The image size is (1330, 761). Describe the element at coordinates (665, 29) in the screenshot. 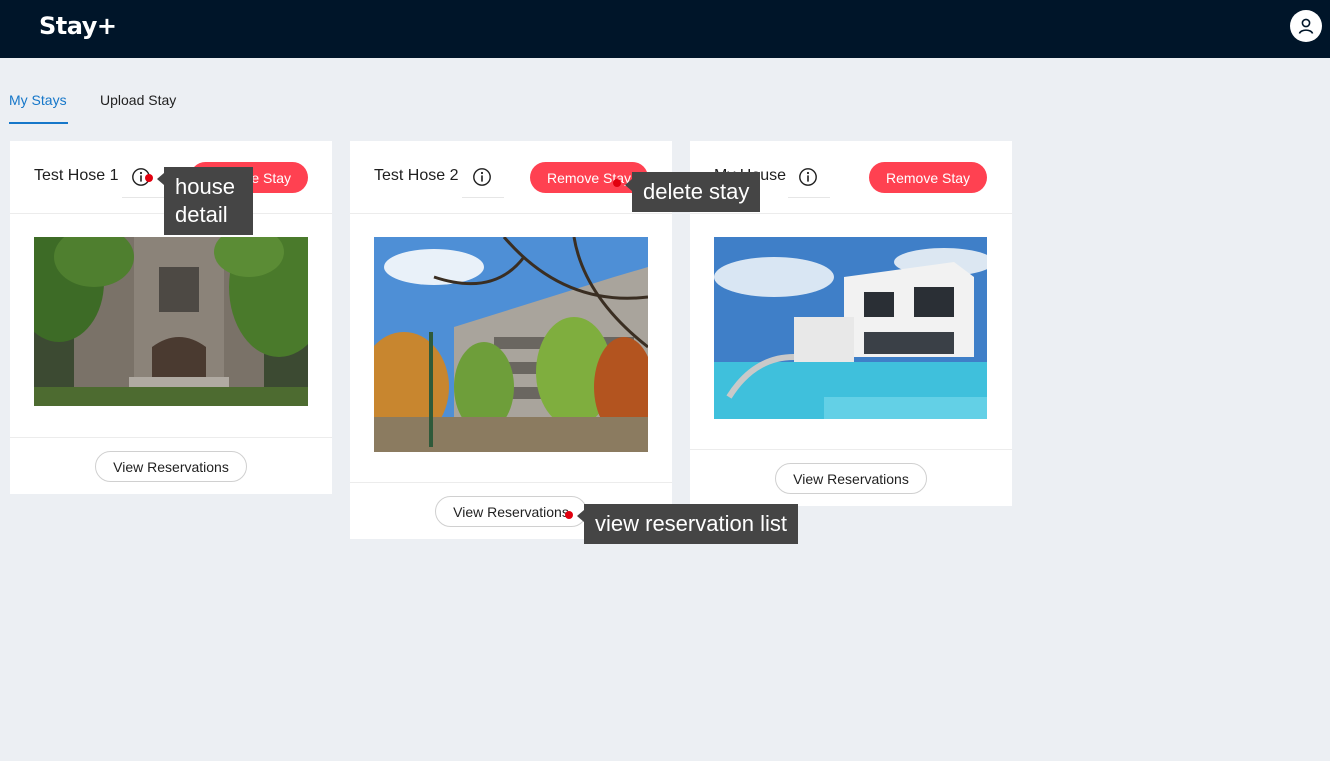

I see `top-nav-bar: Stay+` at that location.